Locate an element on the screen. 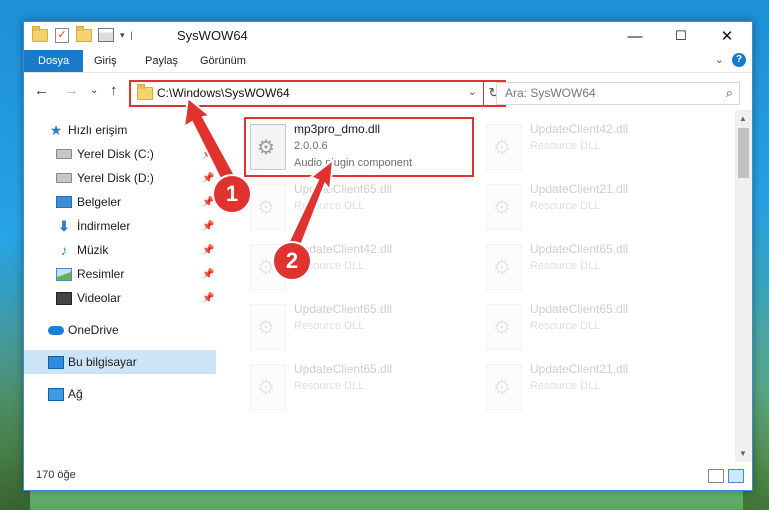  file-highlight-box is located at coordinates (359, 147).